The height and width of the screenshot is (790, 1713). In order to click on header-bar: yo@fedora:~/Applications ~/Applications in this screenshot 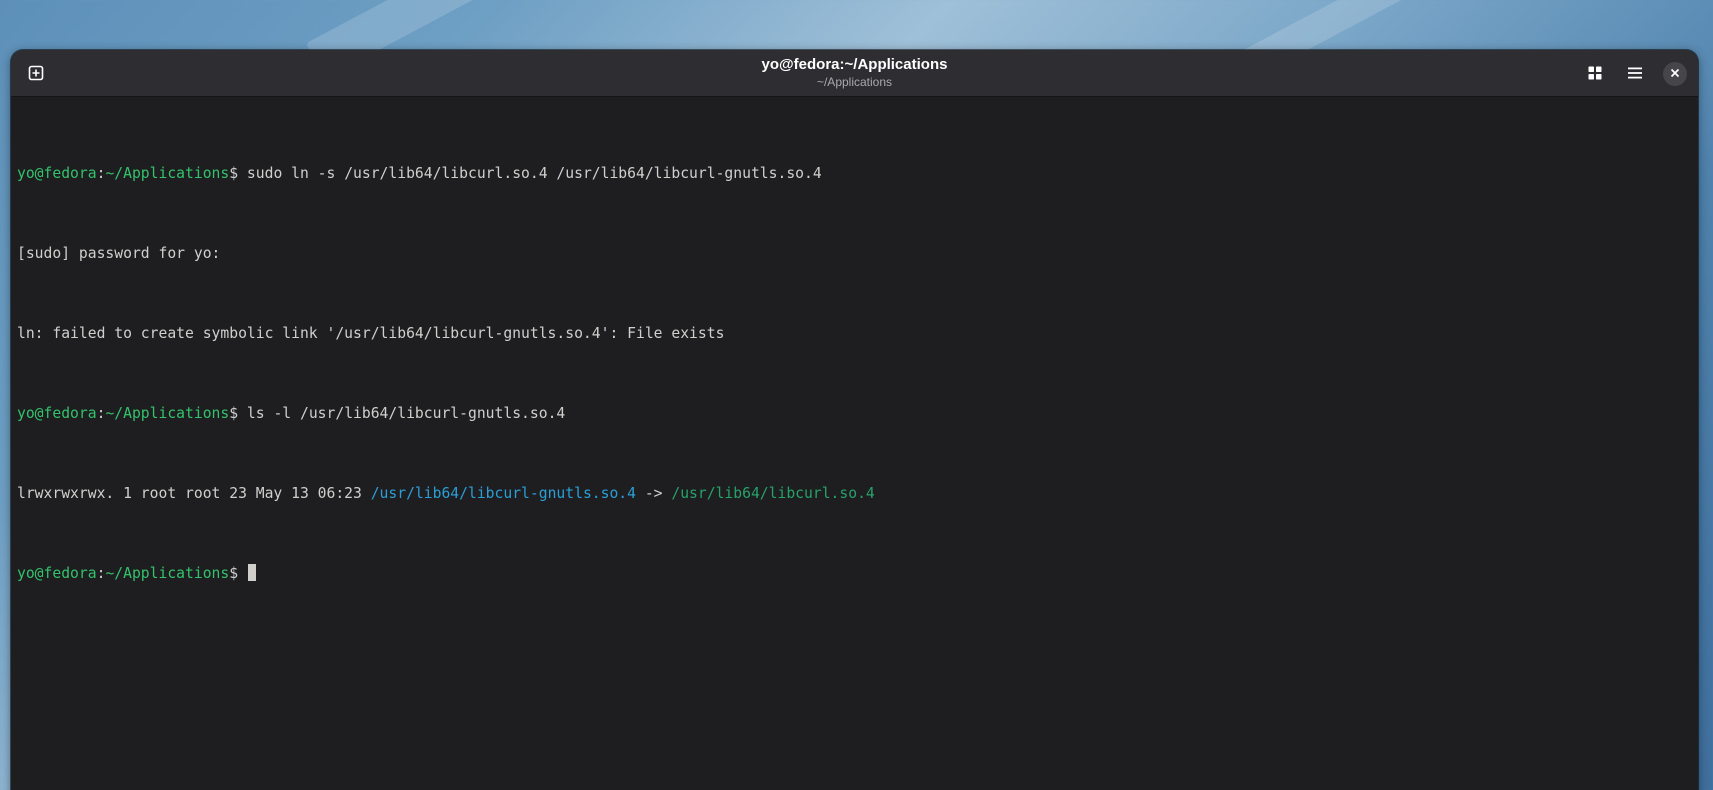, I will do `click(854, 73)`.